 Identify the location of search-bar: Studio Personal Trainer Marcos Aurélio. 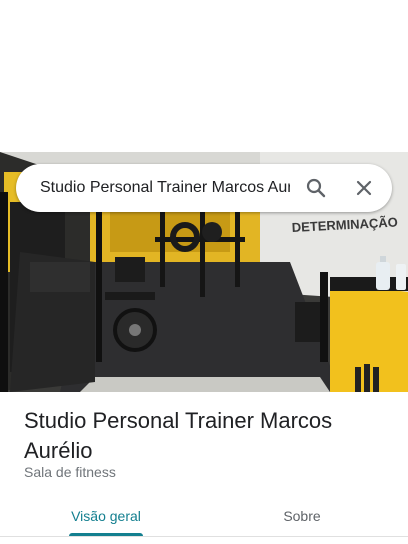
(204, 188).